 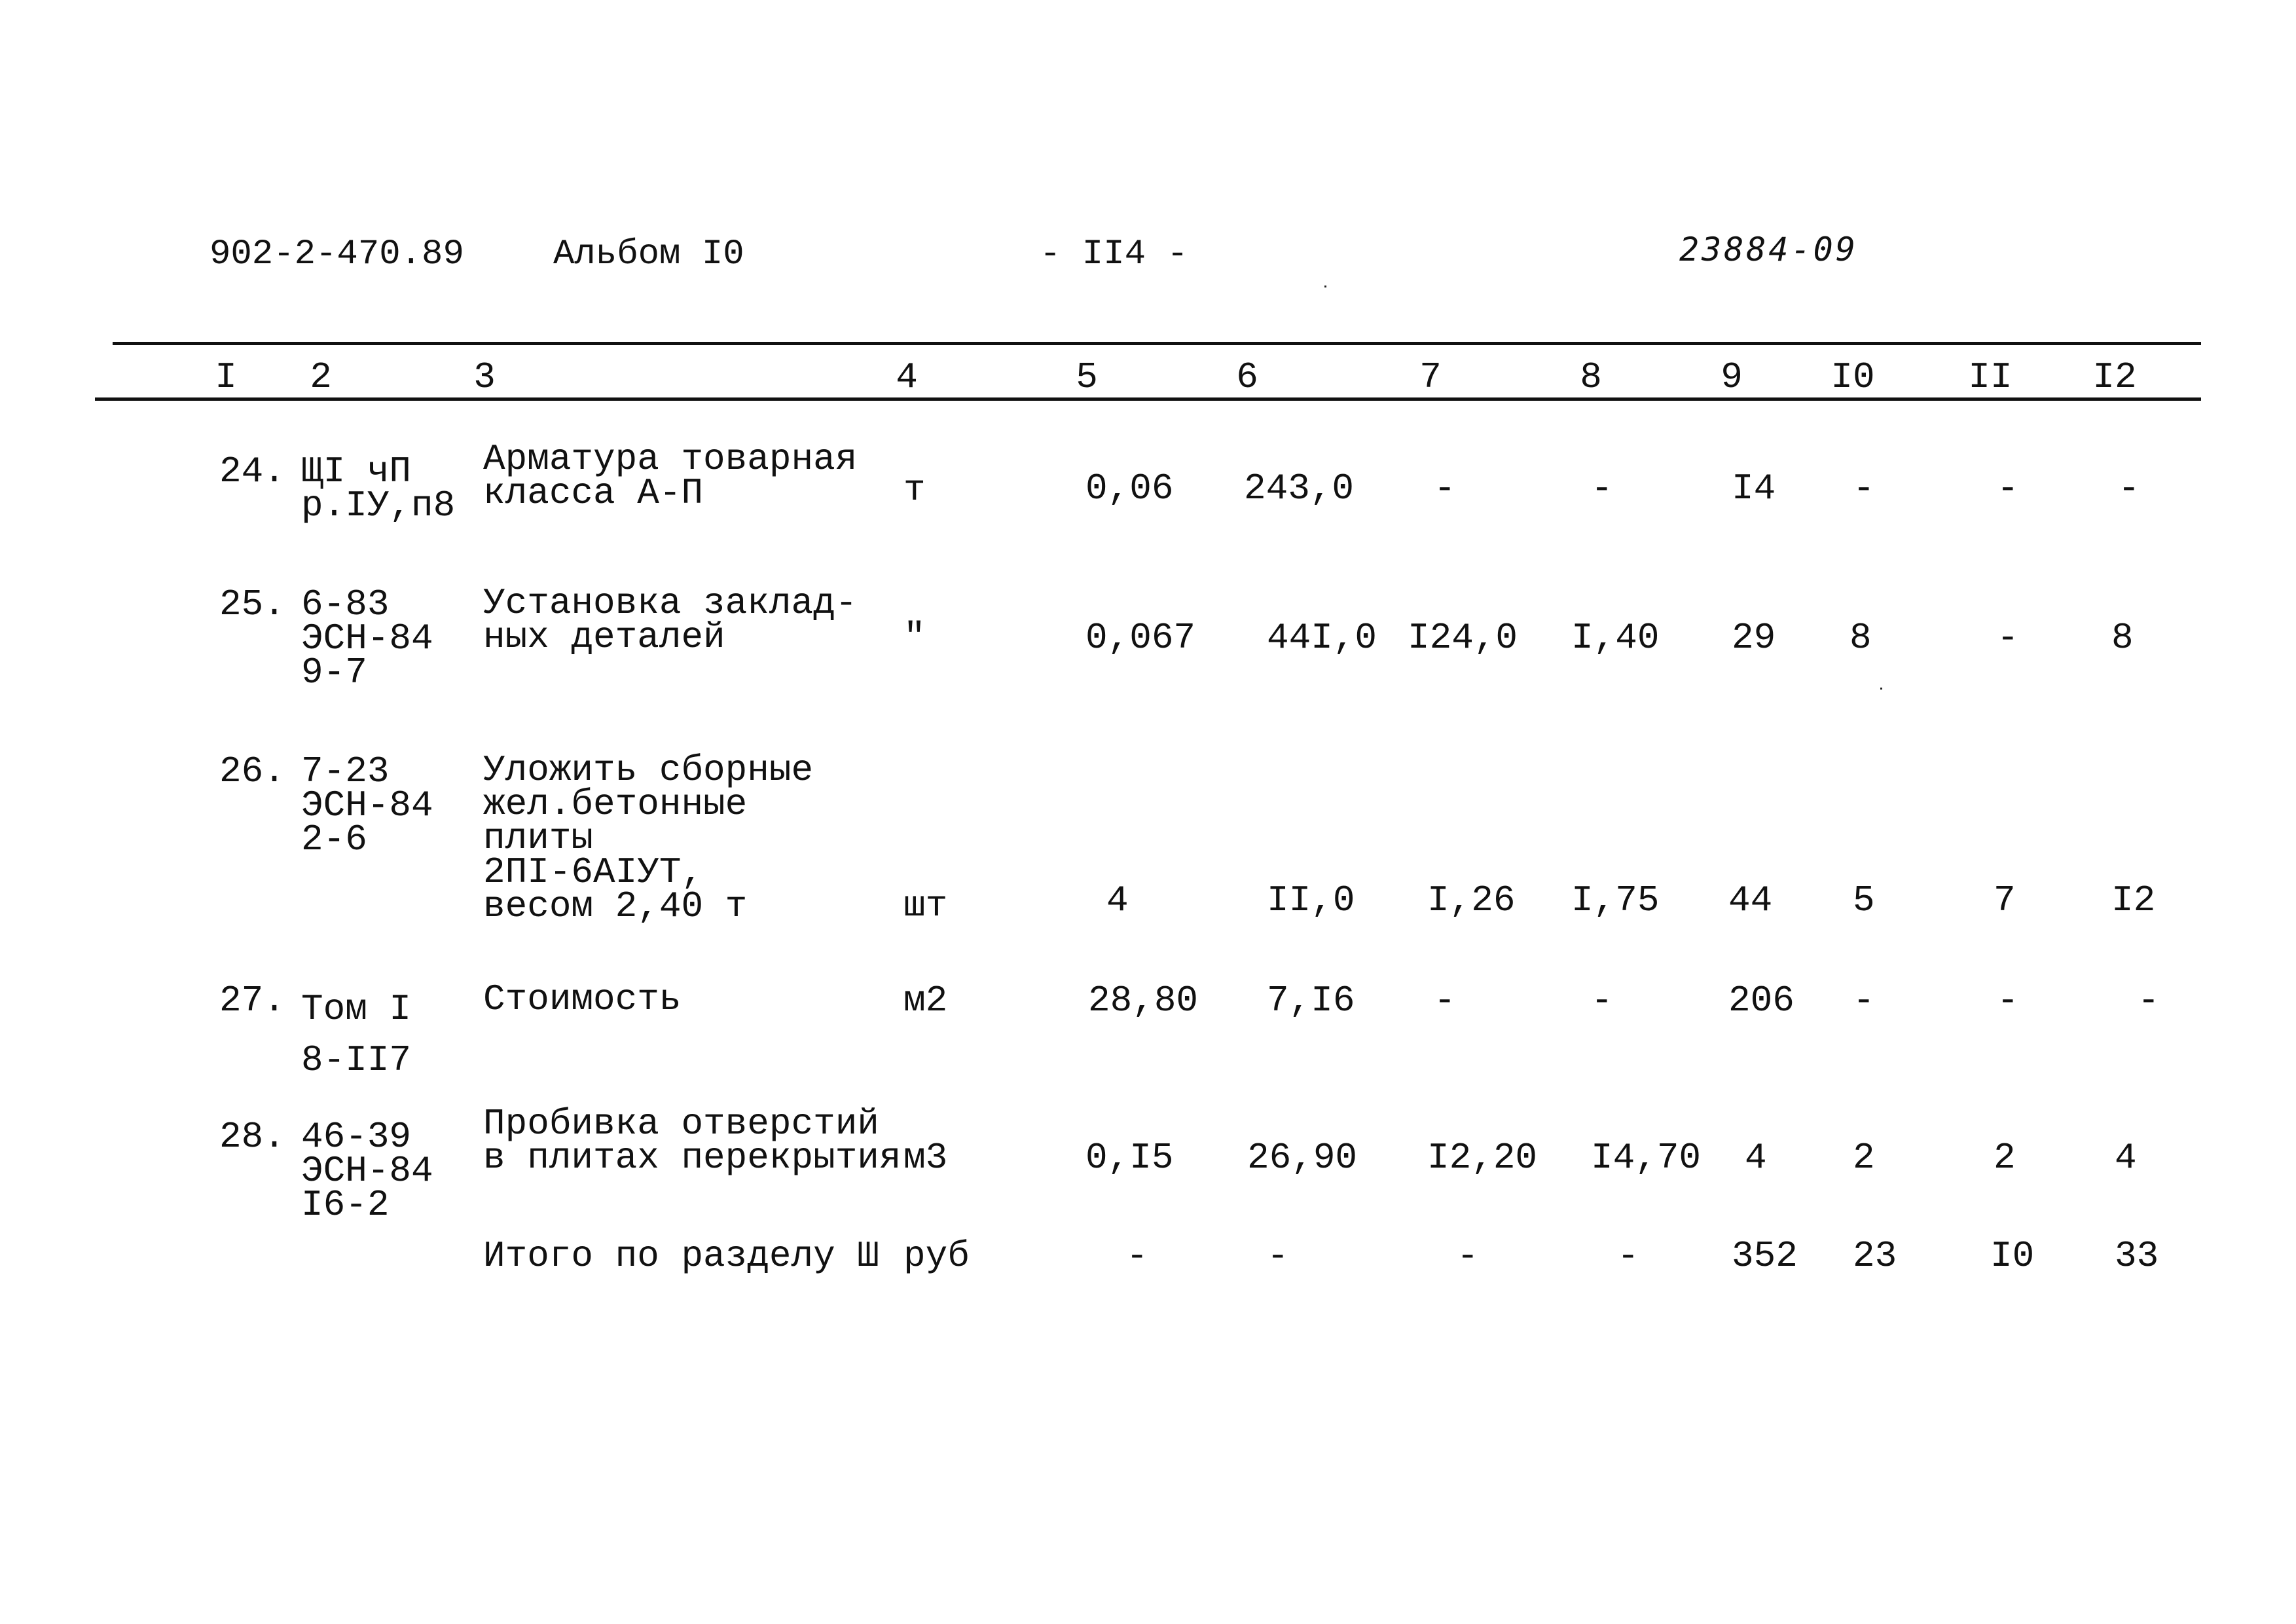 What do you see at coordinates (345, 1205) in the screenshot?
I see `reference-line: I6-2` at bounding box center [345, 1205].